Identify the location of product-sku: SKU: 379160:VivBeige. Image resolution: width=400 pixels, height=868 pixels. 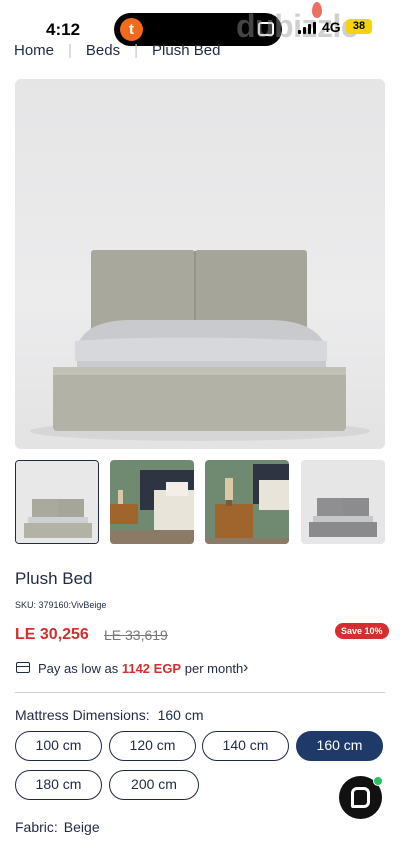
(61, 605).